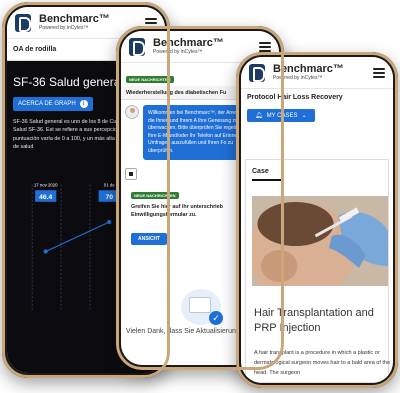  Describe the element at coordinates (259, 116) in the screenshot. I see `bell-icon: 🔔︎` at that location.